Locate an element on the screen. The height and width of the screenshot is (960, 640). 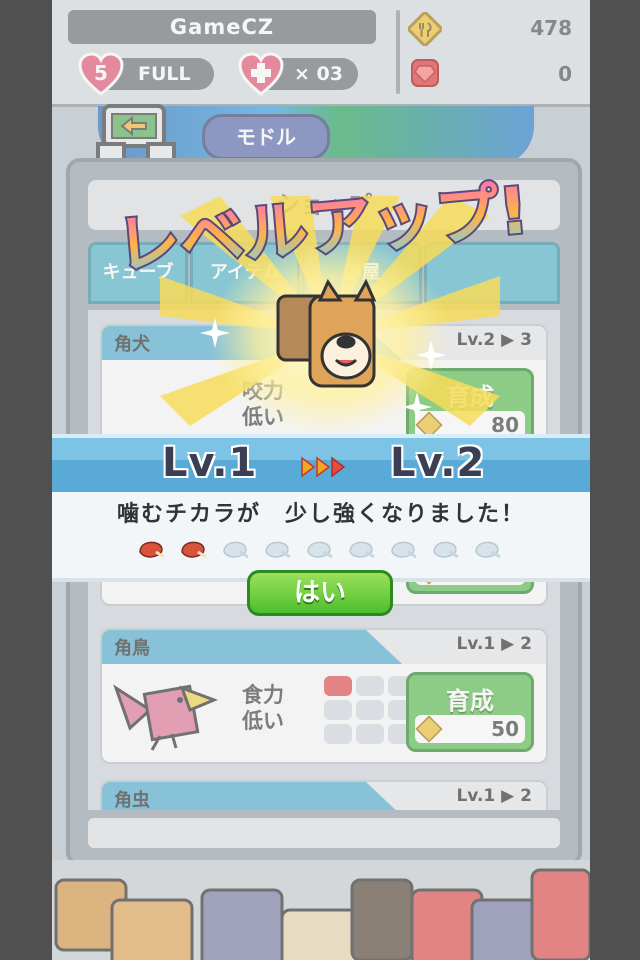
level-from: Lv.1 is located at coordinates (210, 463).